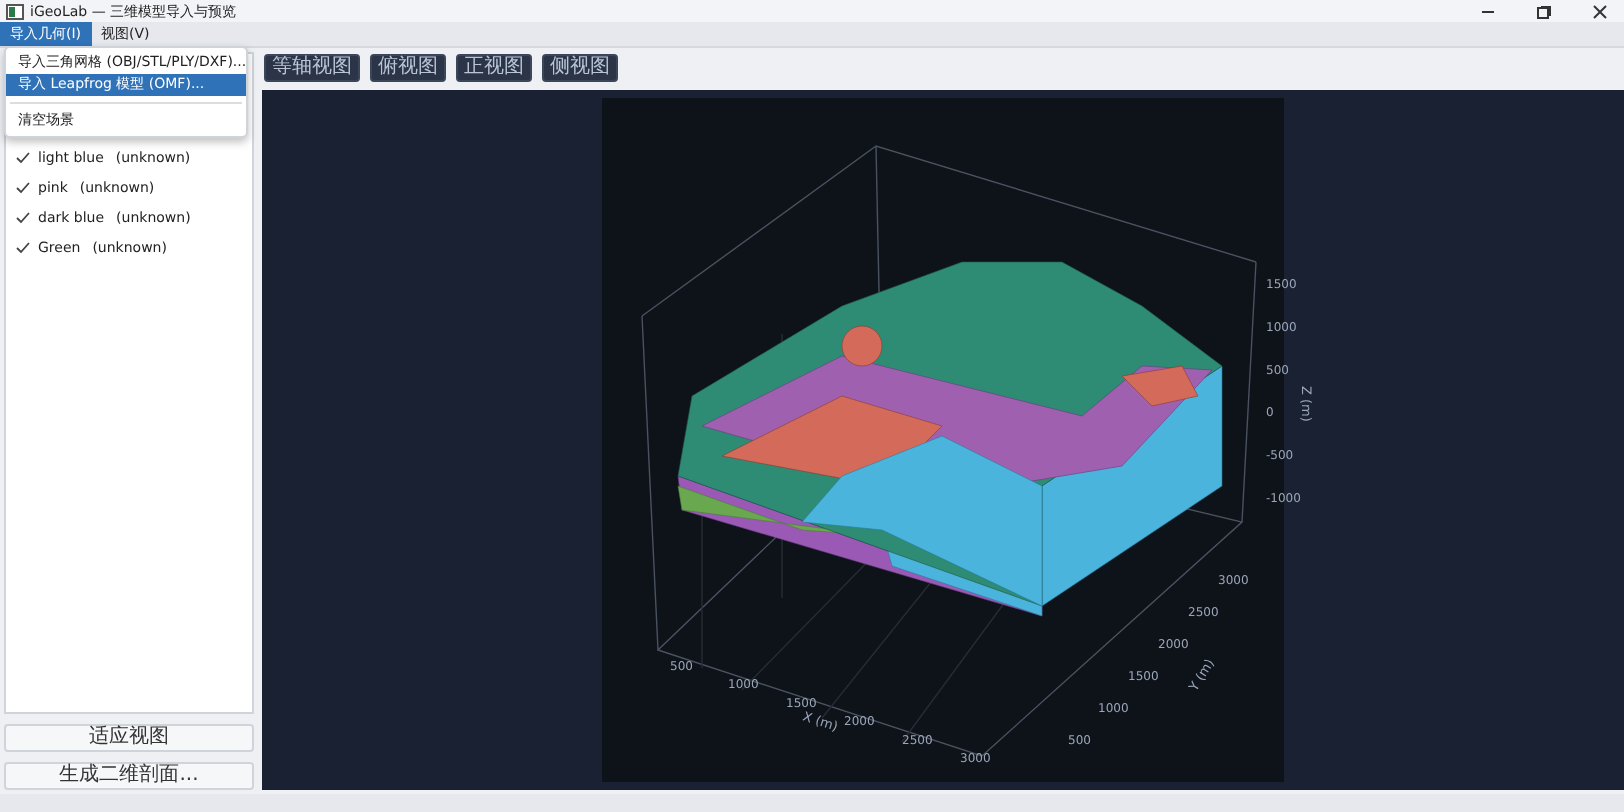  I want to click on view-button: 俯视图, so click(408, 68).